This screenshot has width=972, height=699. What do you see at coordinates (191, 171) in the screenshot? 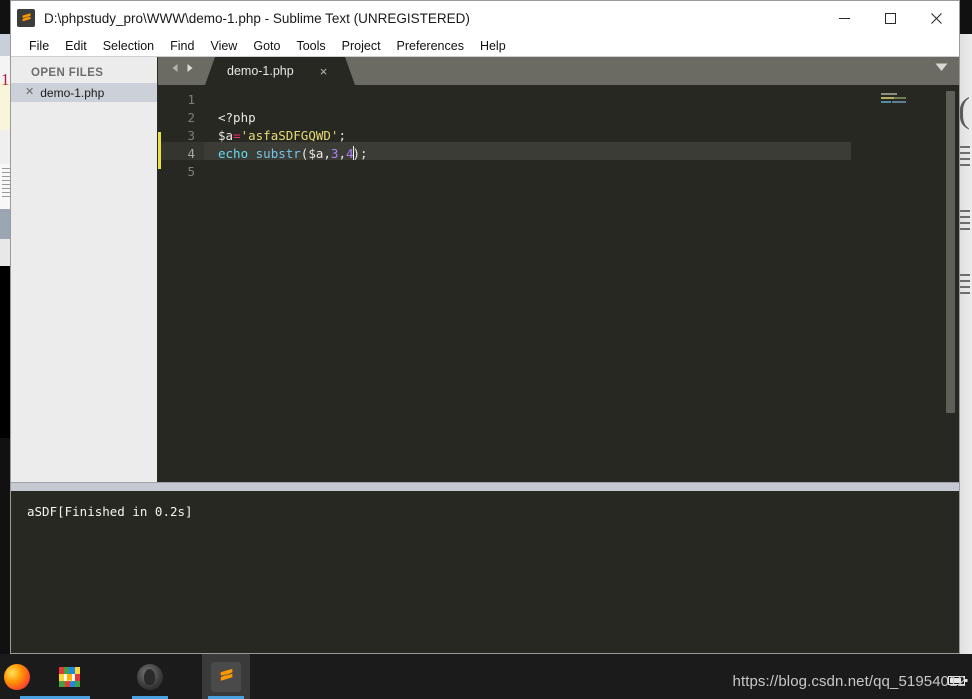
I see `line-number: 5` at bounding box center [191, 171].